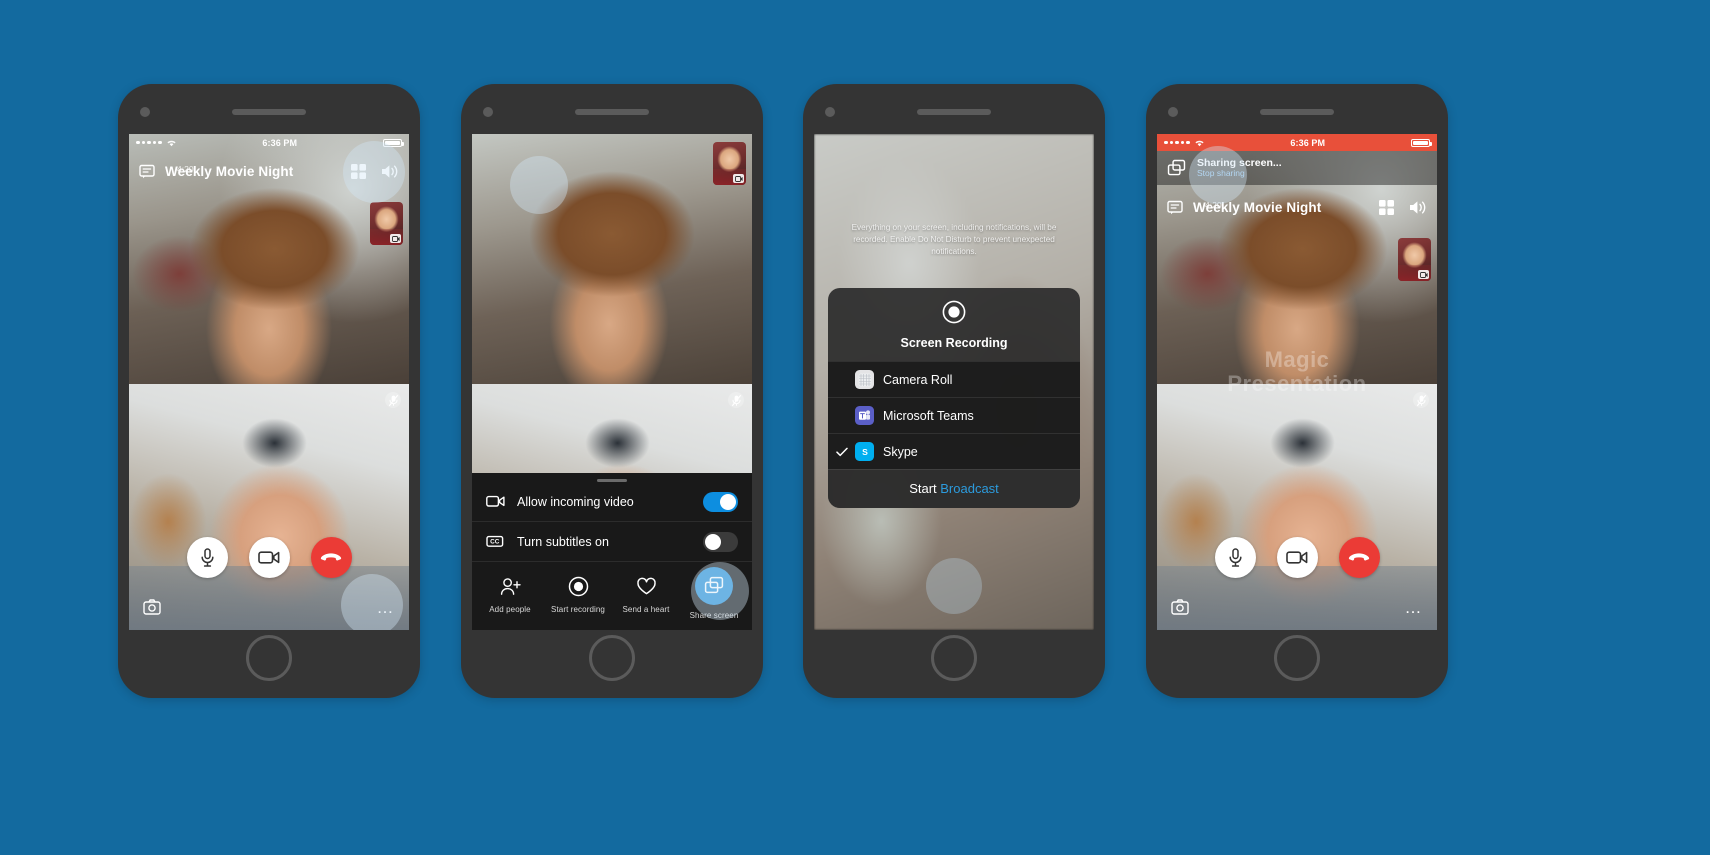 This screenshot has width=1710, height=855. What do you see at coordinates (510, 586) in the screenshot?
I see `add-person-icon` at bounding box center [510, 586].